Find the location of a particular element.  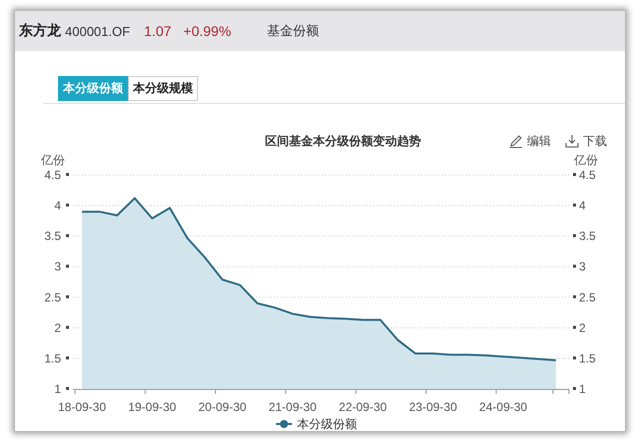

tab: 本分级规模 is located at coordinates (163, 88).